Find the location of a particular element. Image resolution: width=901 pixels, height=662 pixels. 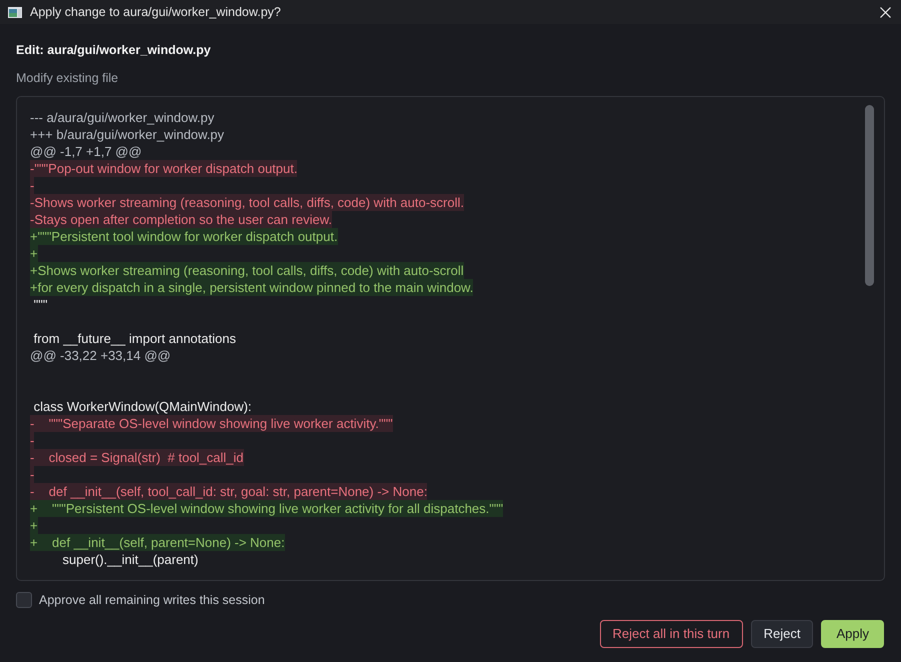

checkbox-label: Approve all remaining writes this session is located at coordinates (152, 600).